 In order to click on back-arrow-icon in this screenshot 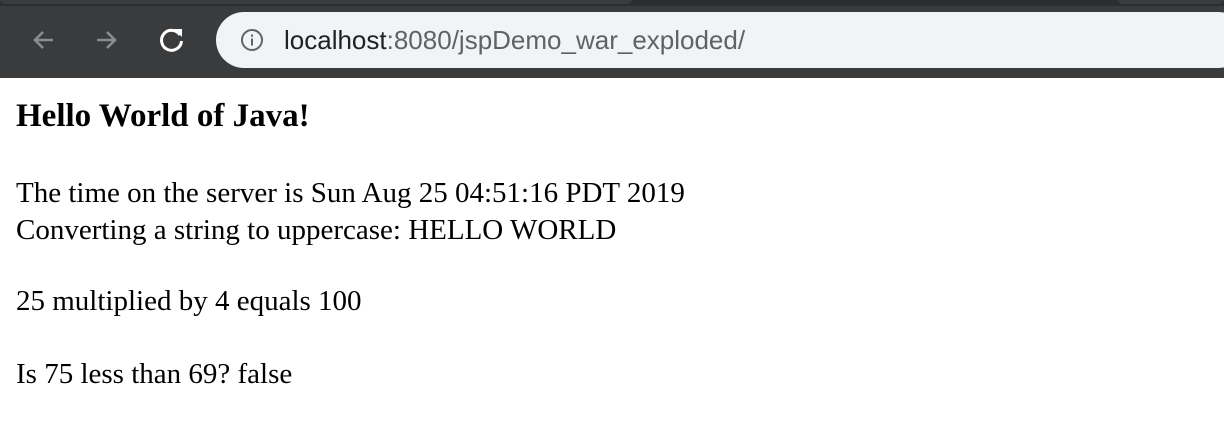, I will do `click(43, 40)`.